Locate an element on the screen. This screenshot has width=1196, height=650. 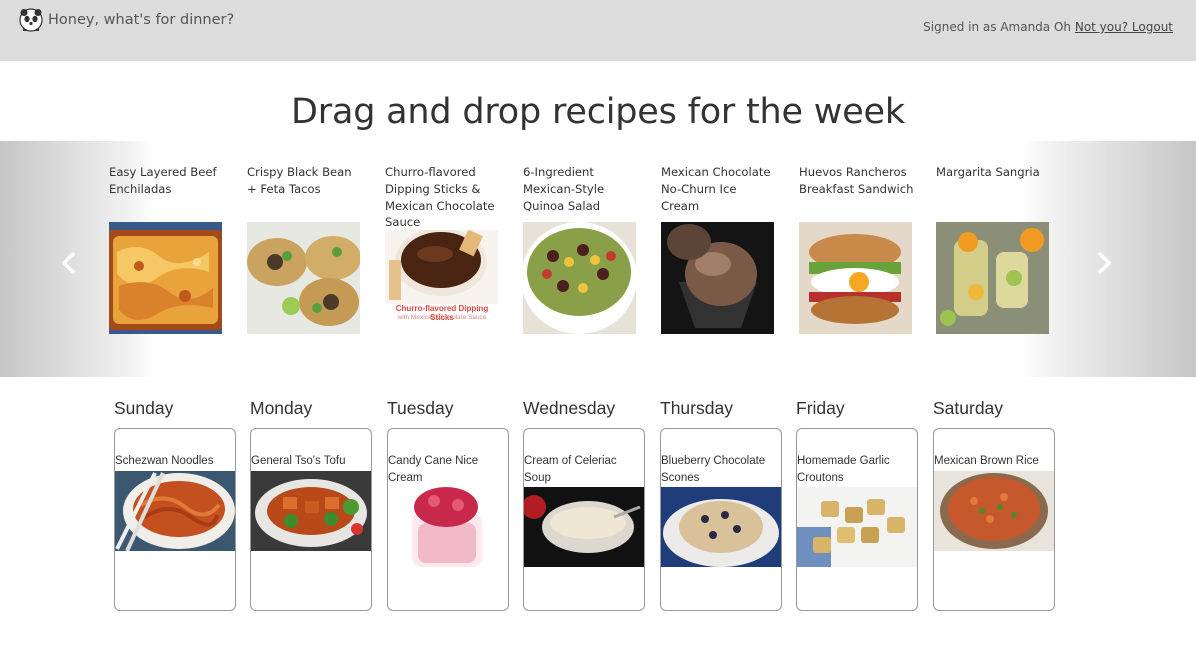
slot-recipe-name: General Tso's Tofu is located at coordinates (298, 461).